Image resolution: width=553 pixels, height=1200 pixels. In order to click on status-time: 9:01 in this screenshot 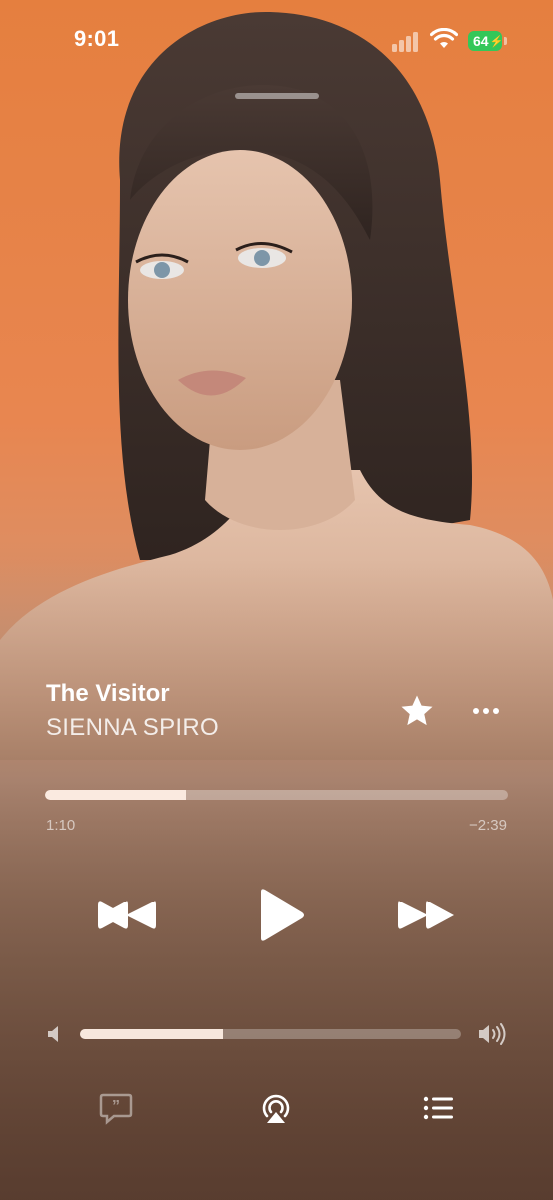, I will do `click(97, 38)`.